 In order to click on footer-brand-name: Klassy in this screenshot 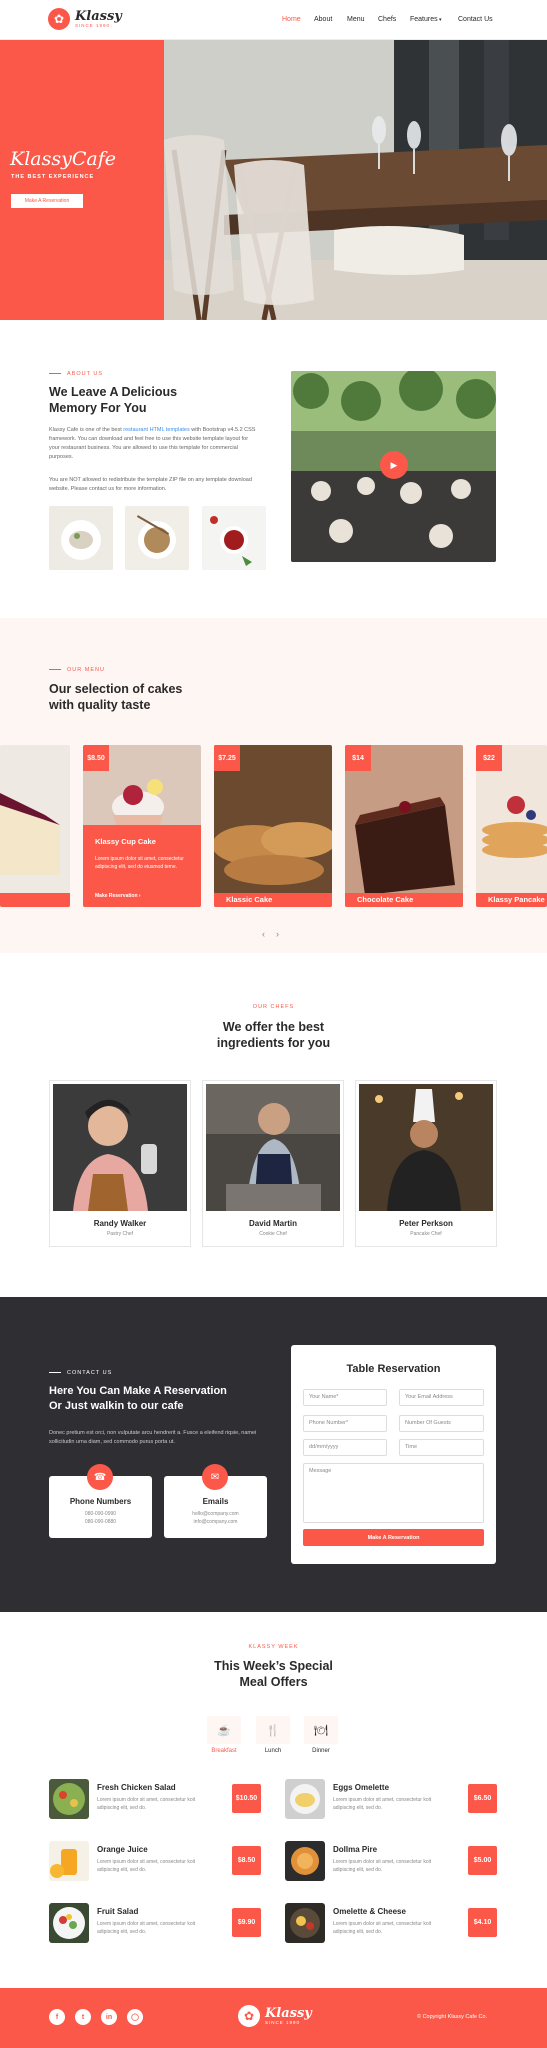, I will do `click(288, 2013)`.